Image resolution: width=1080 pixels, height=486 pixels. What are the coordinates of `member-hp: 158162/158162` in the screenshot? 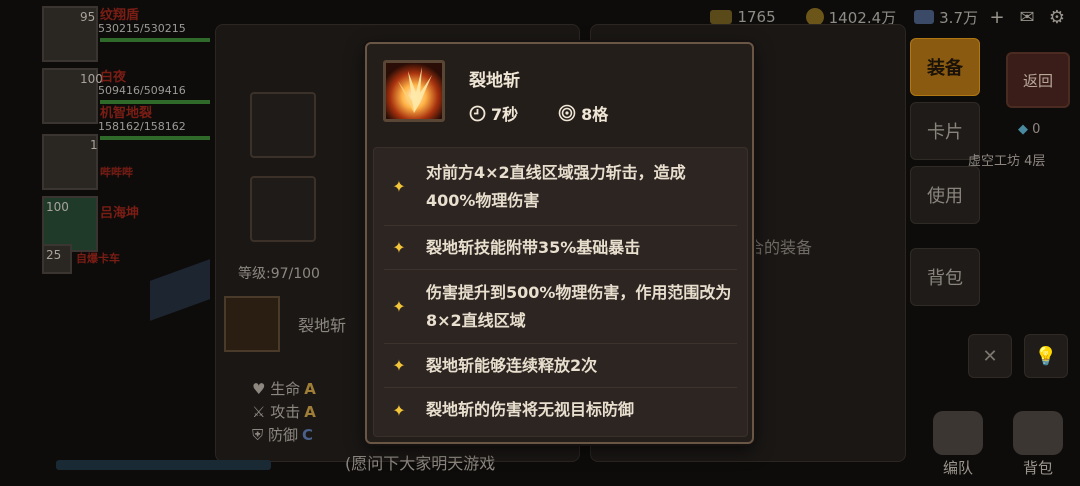 It's located at (142, 126).